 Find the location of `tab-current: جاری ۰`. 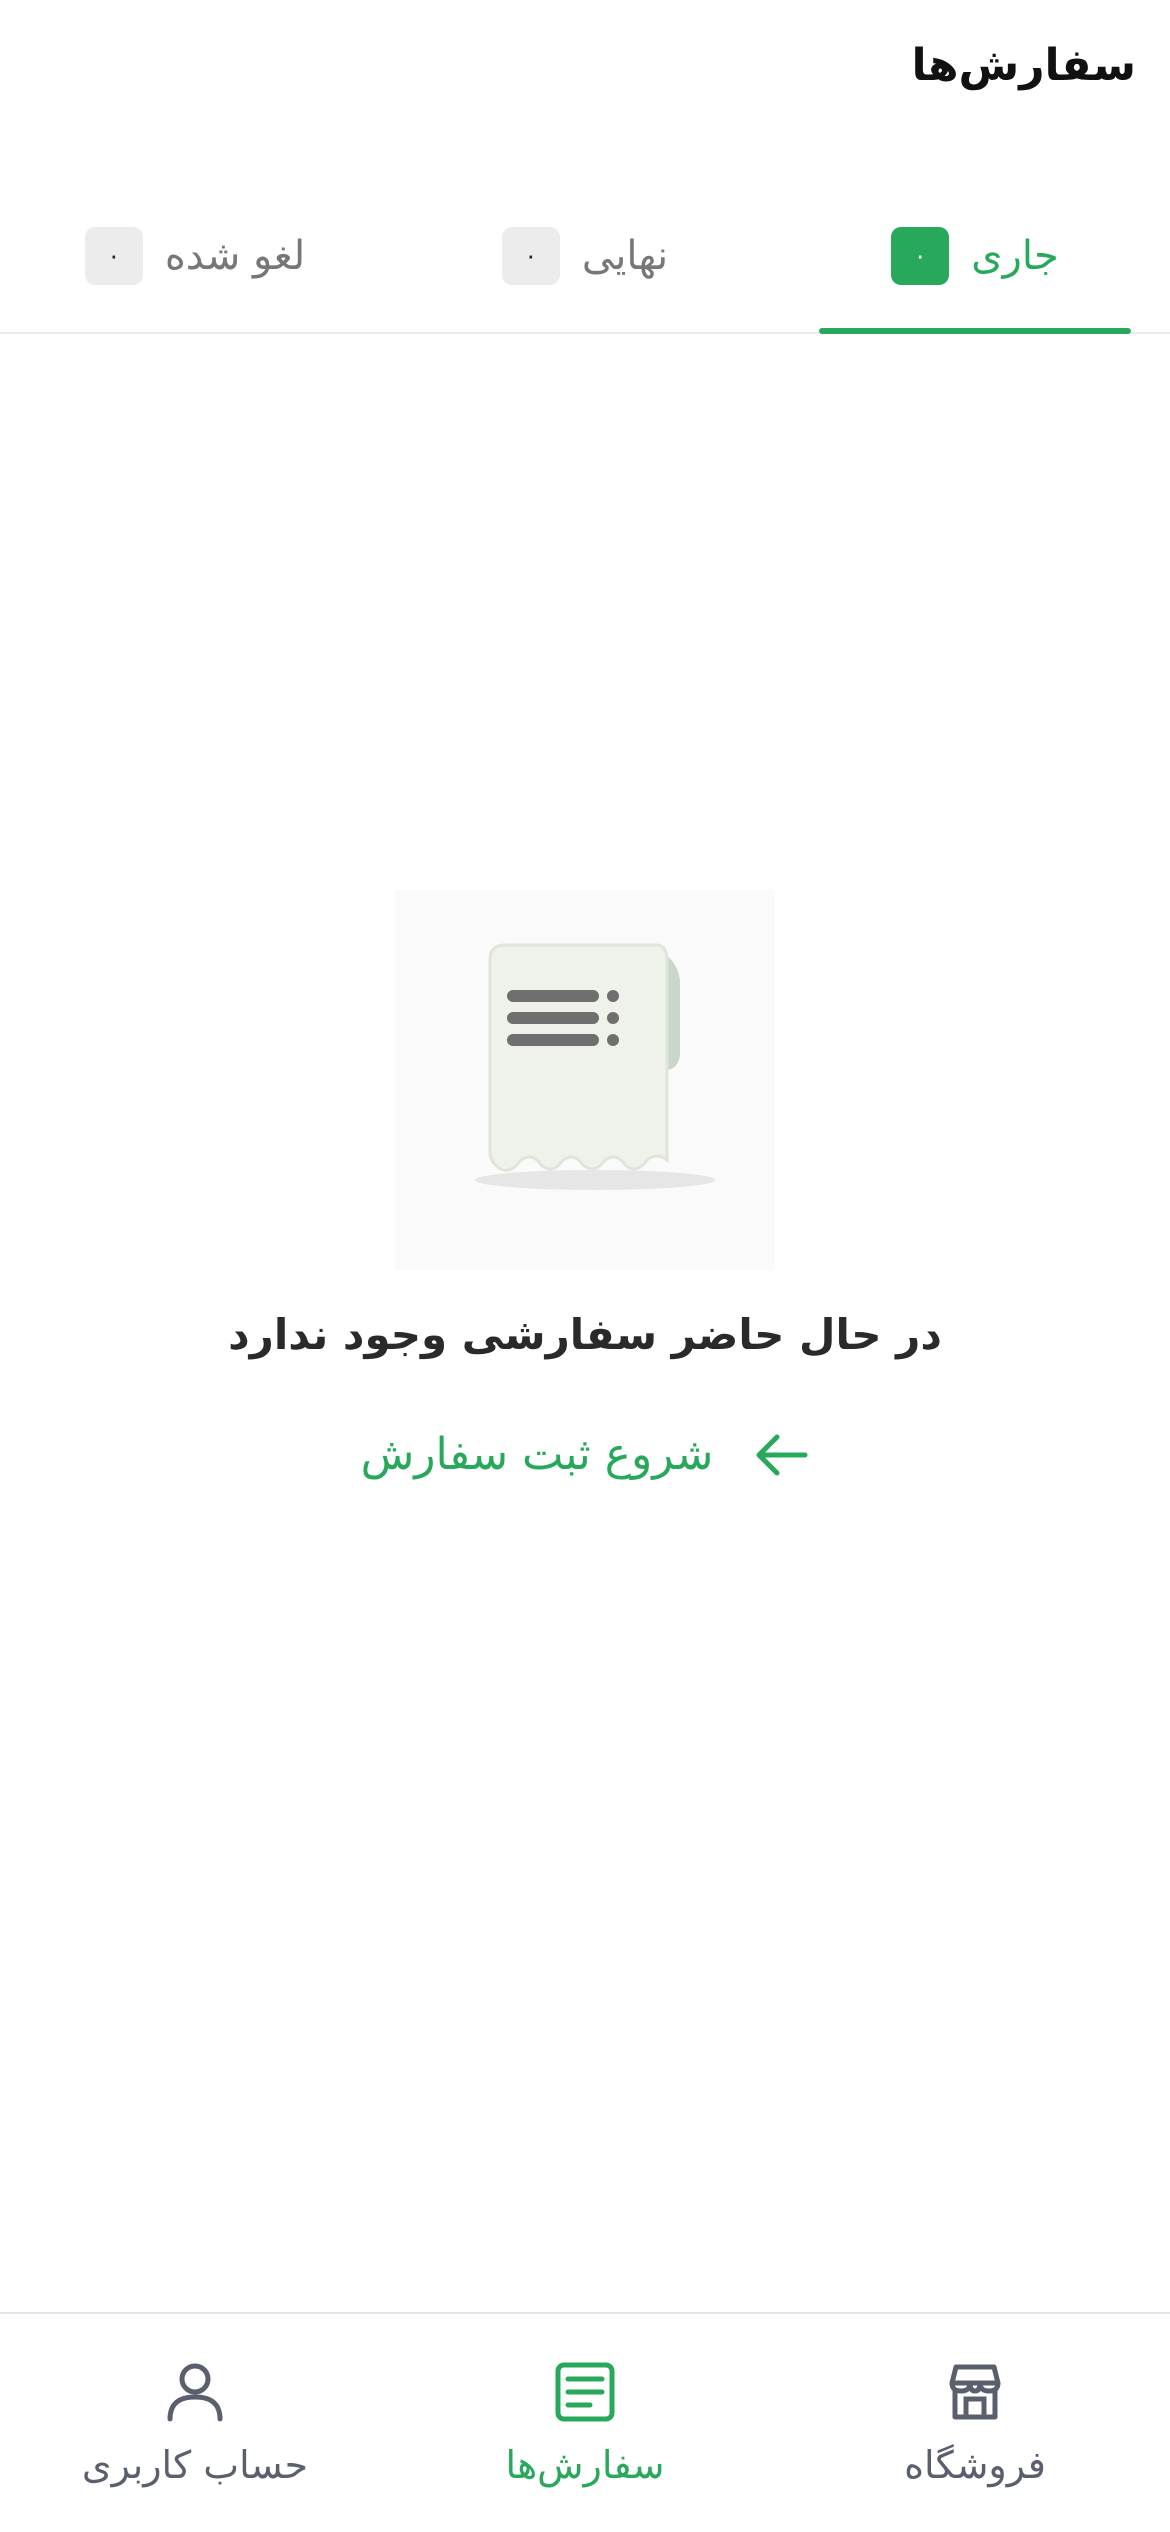

tab-current: جاری ۰ is located at coordinates (975, 257).